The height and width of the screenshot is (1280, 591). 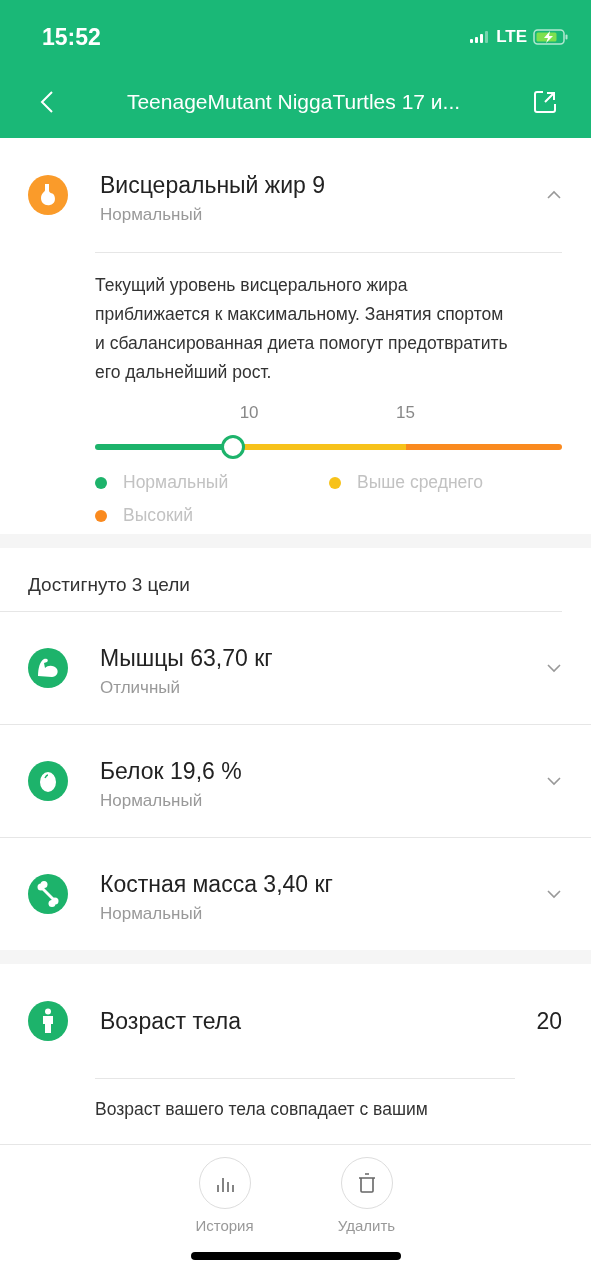 What do you see at coordinates (48, 894) in the screenshot?
I see `bone-icon` at bounding box center [48, 894].